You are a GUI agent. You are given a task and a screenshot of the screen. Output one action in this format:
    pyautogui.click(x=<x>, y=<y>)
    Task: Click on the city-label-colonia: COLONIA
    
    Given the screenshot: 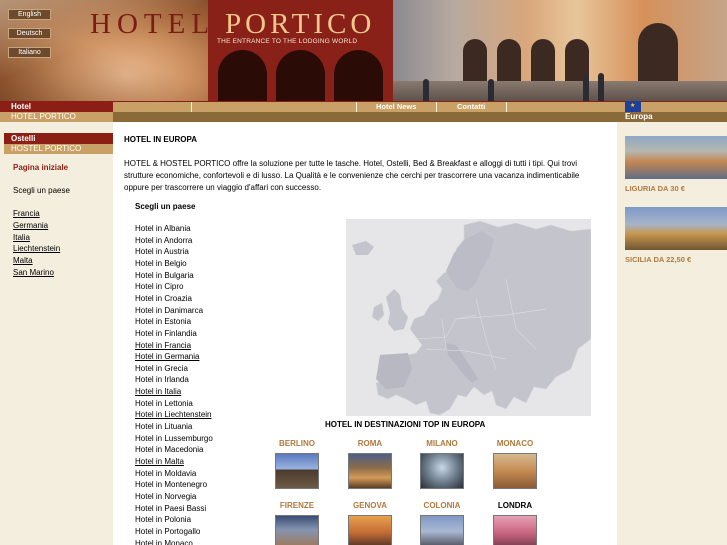 What is the action you would take?
    pyautogui.click(x=442, y=505)
    